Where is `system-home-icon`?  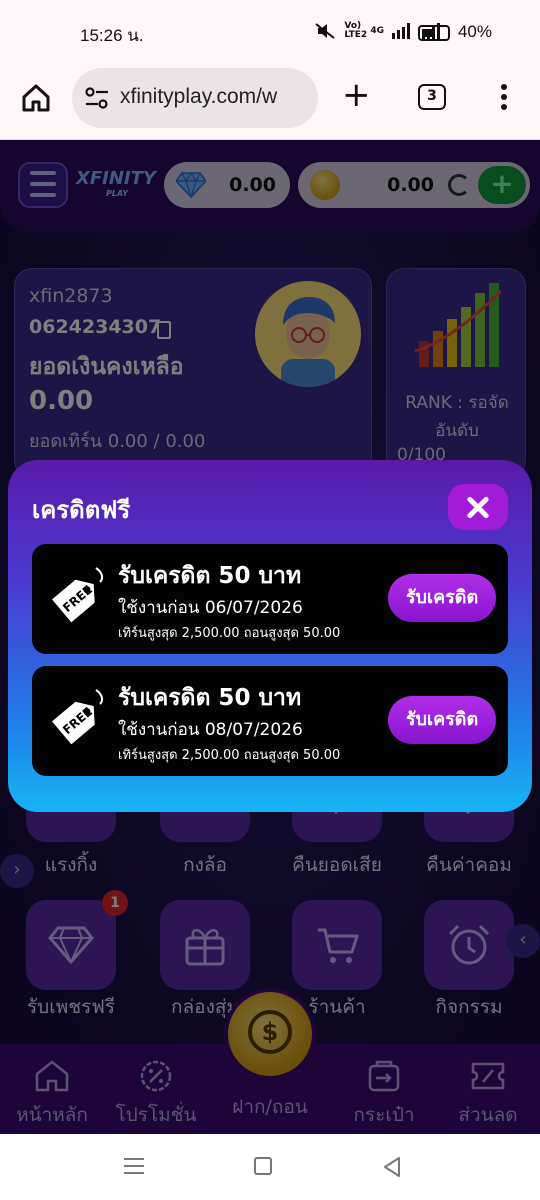
system-home-icon is located at coordinates (263, 1166).